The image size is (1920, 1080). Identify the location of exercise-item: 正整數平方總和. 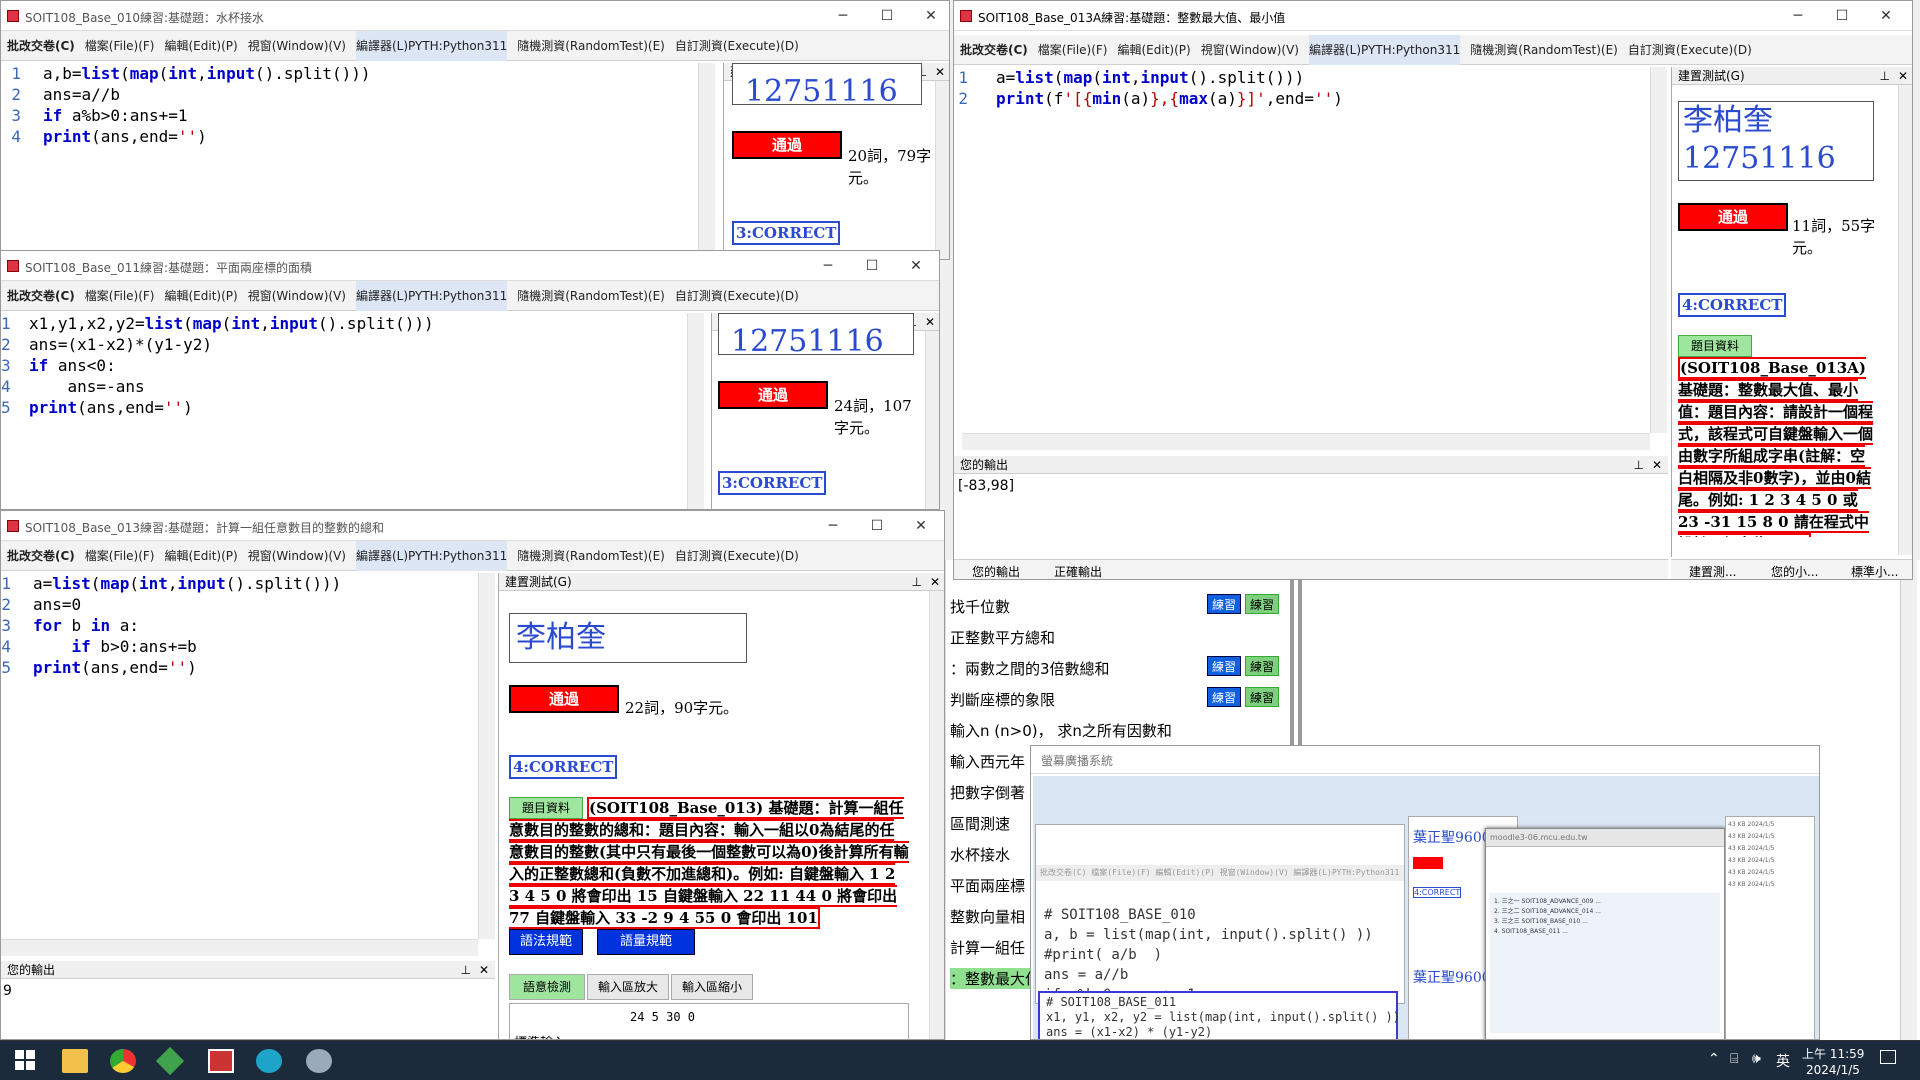
(1002, 637).